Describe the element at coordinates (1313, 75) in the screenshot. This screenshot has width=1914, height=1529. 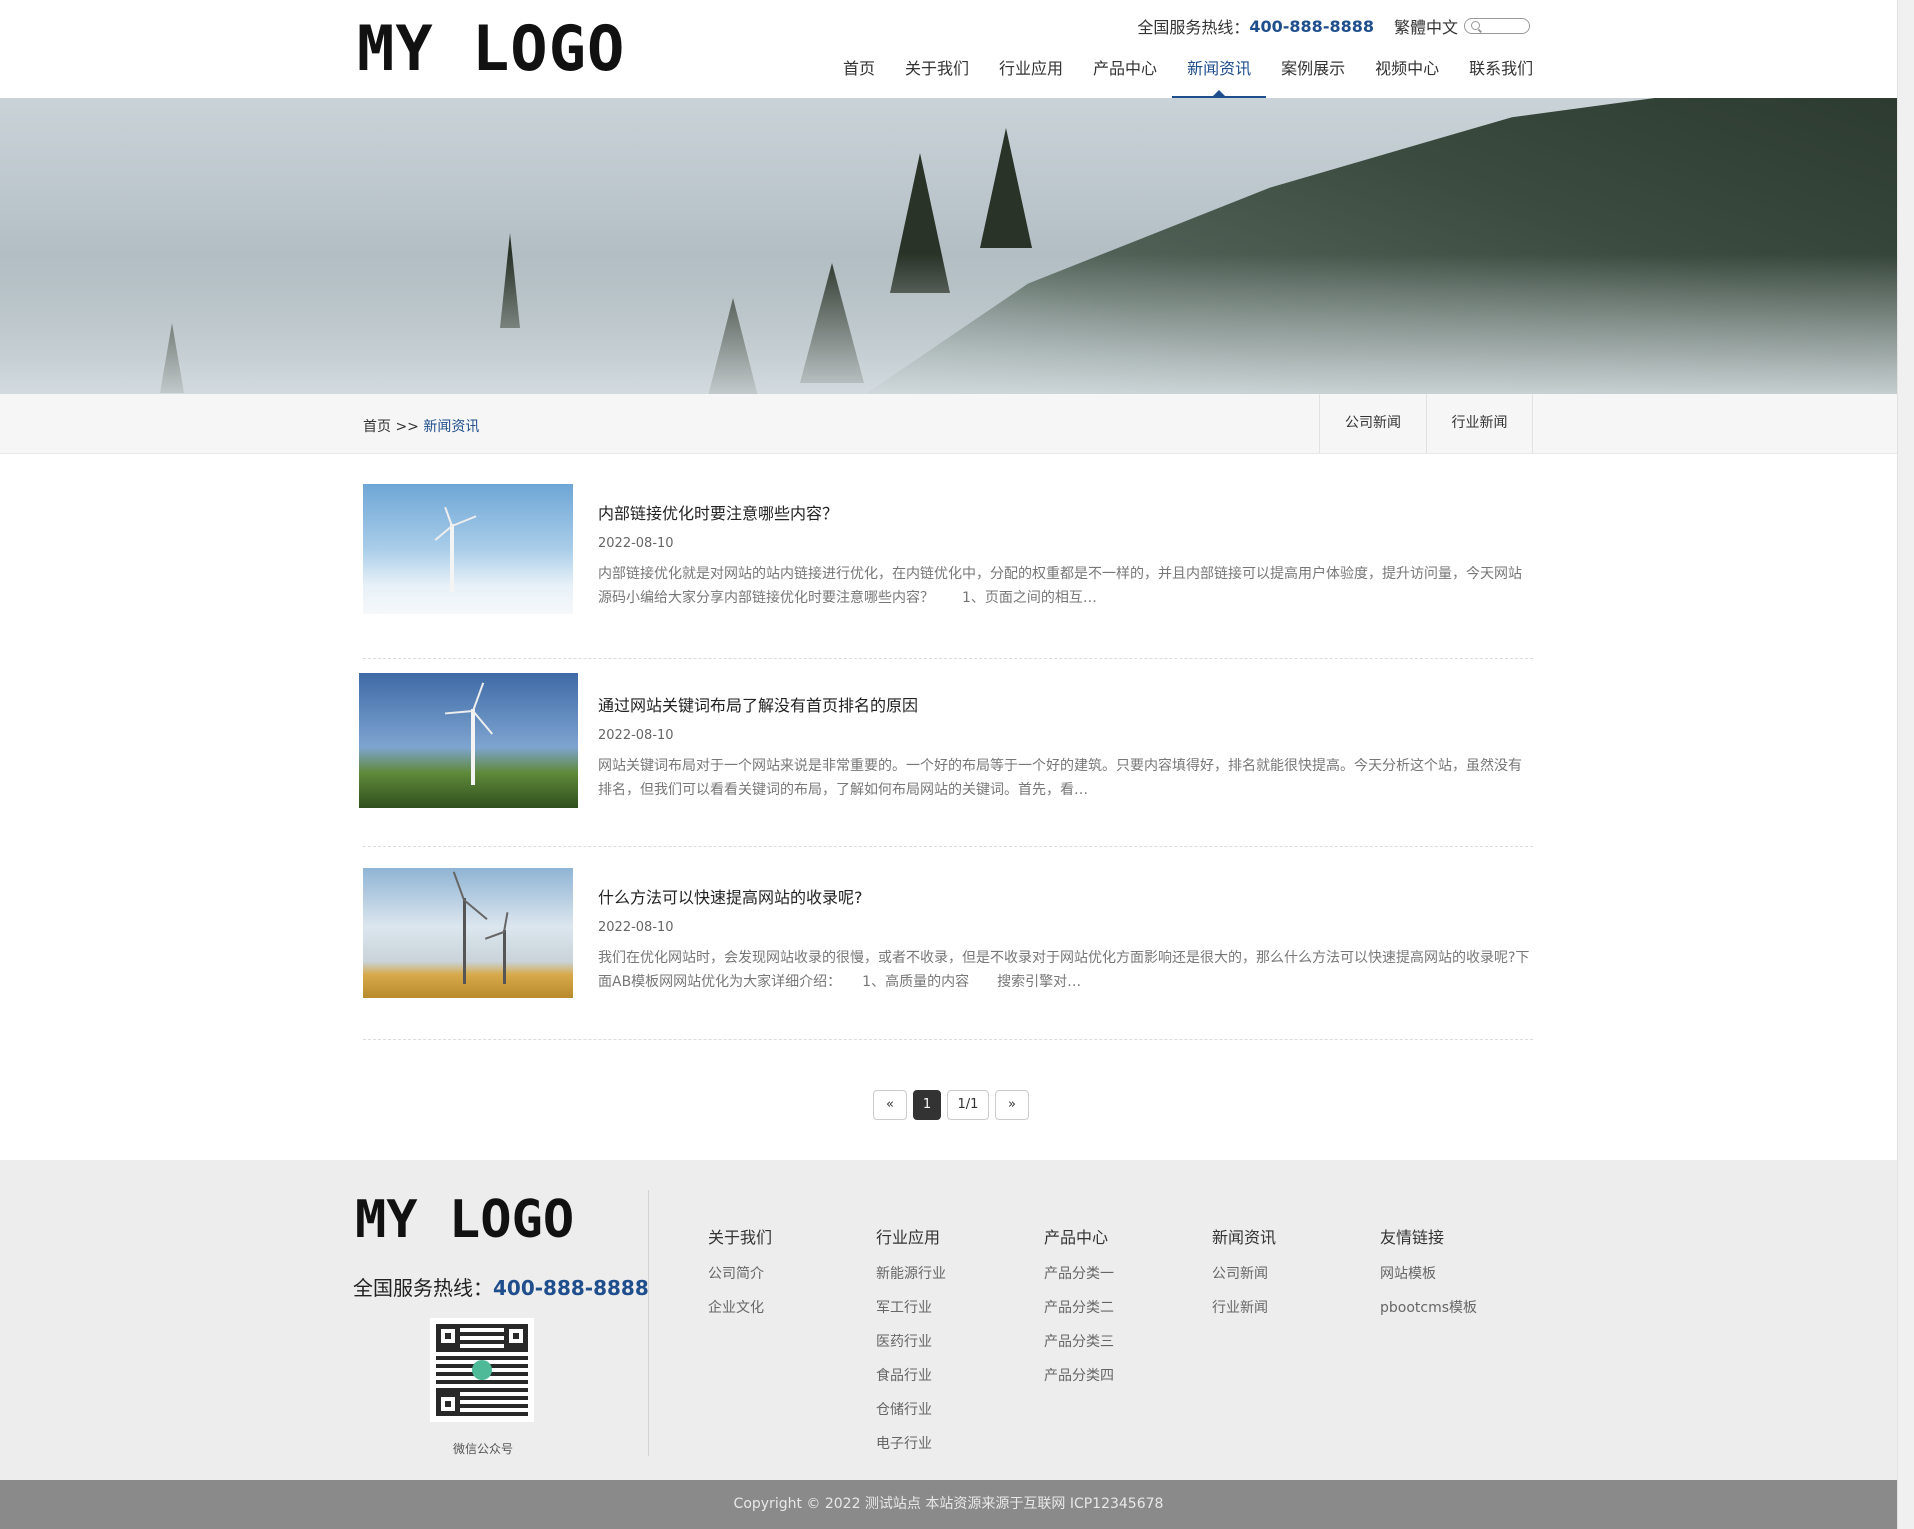
I see `nav-item-cases: 案例展示` at that location.